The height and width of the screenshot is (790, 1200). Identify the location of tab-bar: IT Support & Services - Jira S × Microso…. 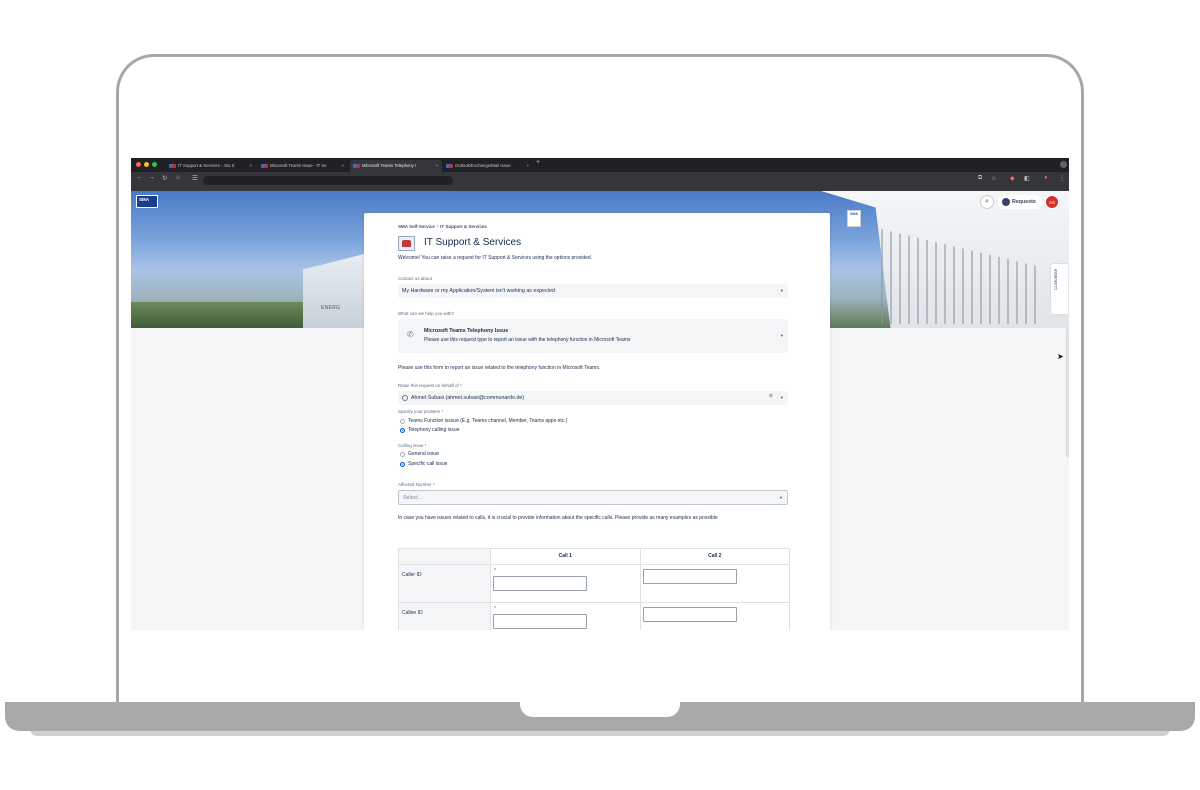
(600, 165).